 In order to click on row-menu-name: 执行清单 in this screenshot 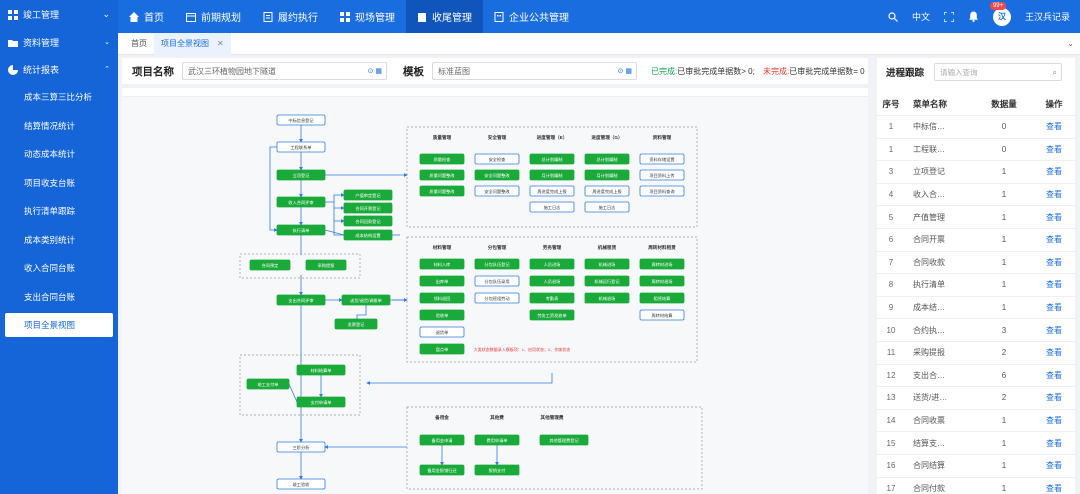, I will do `click(929, 285)`.